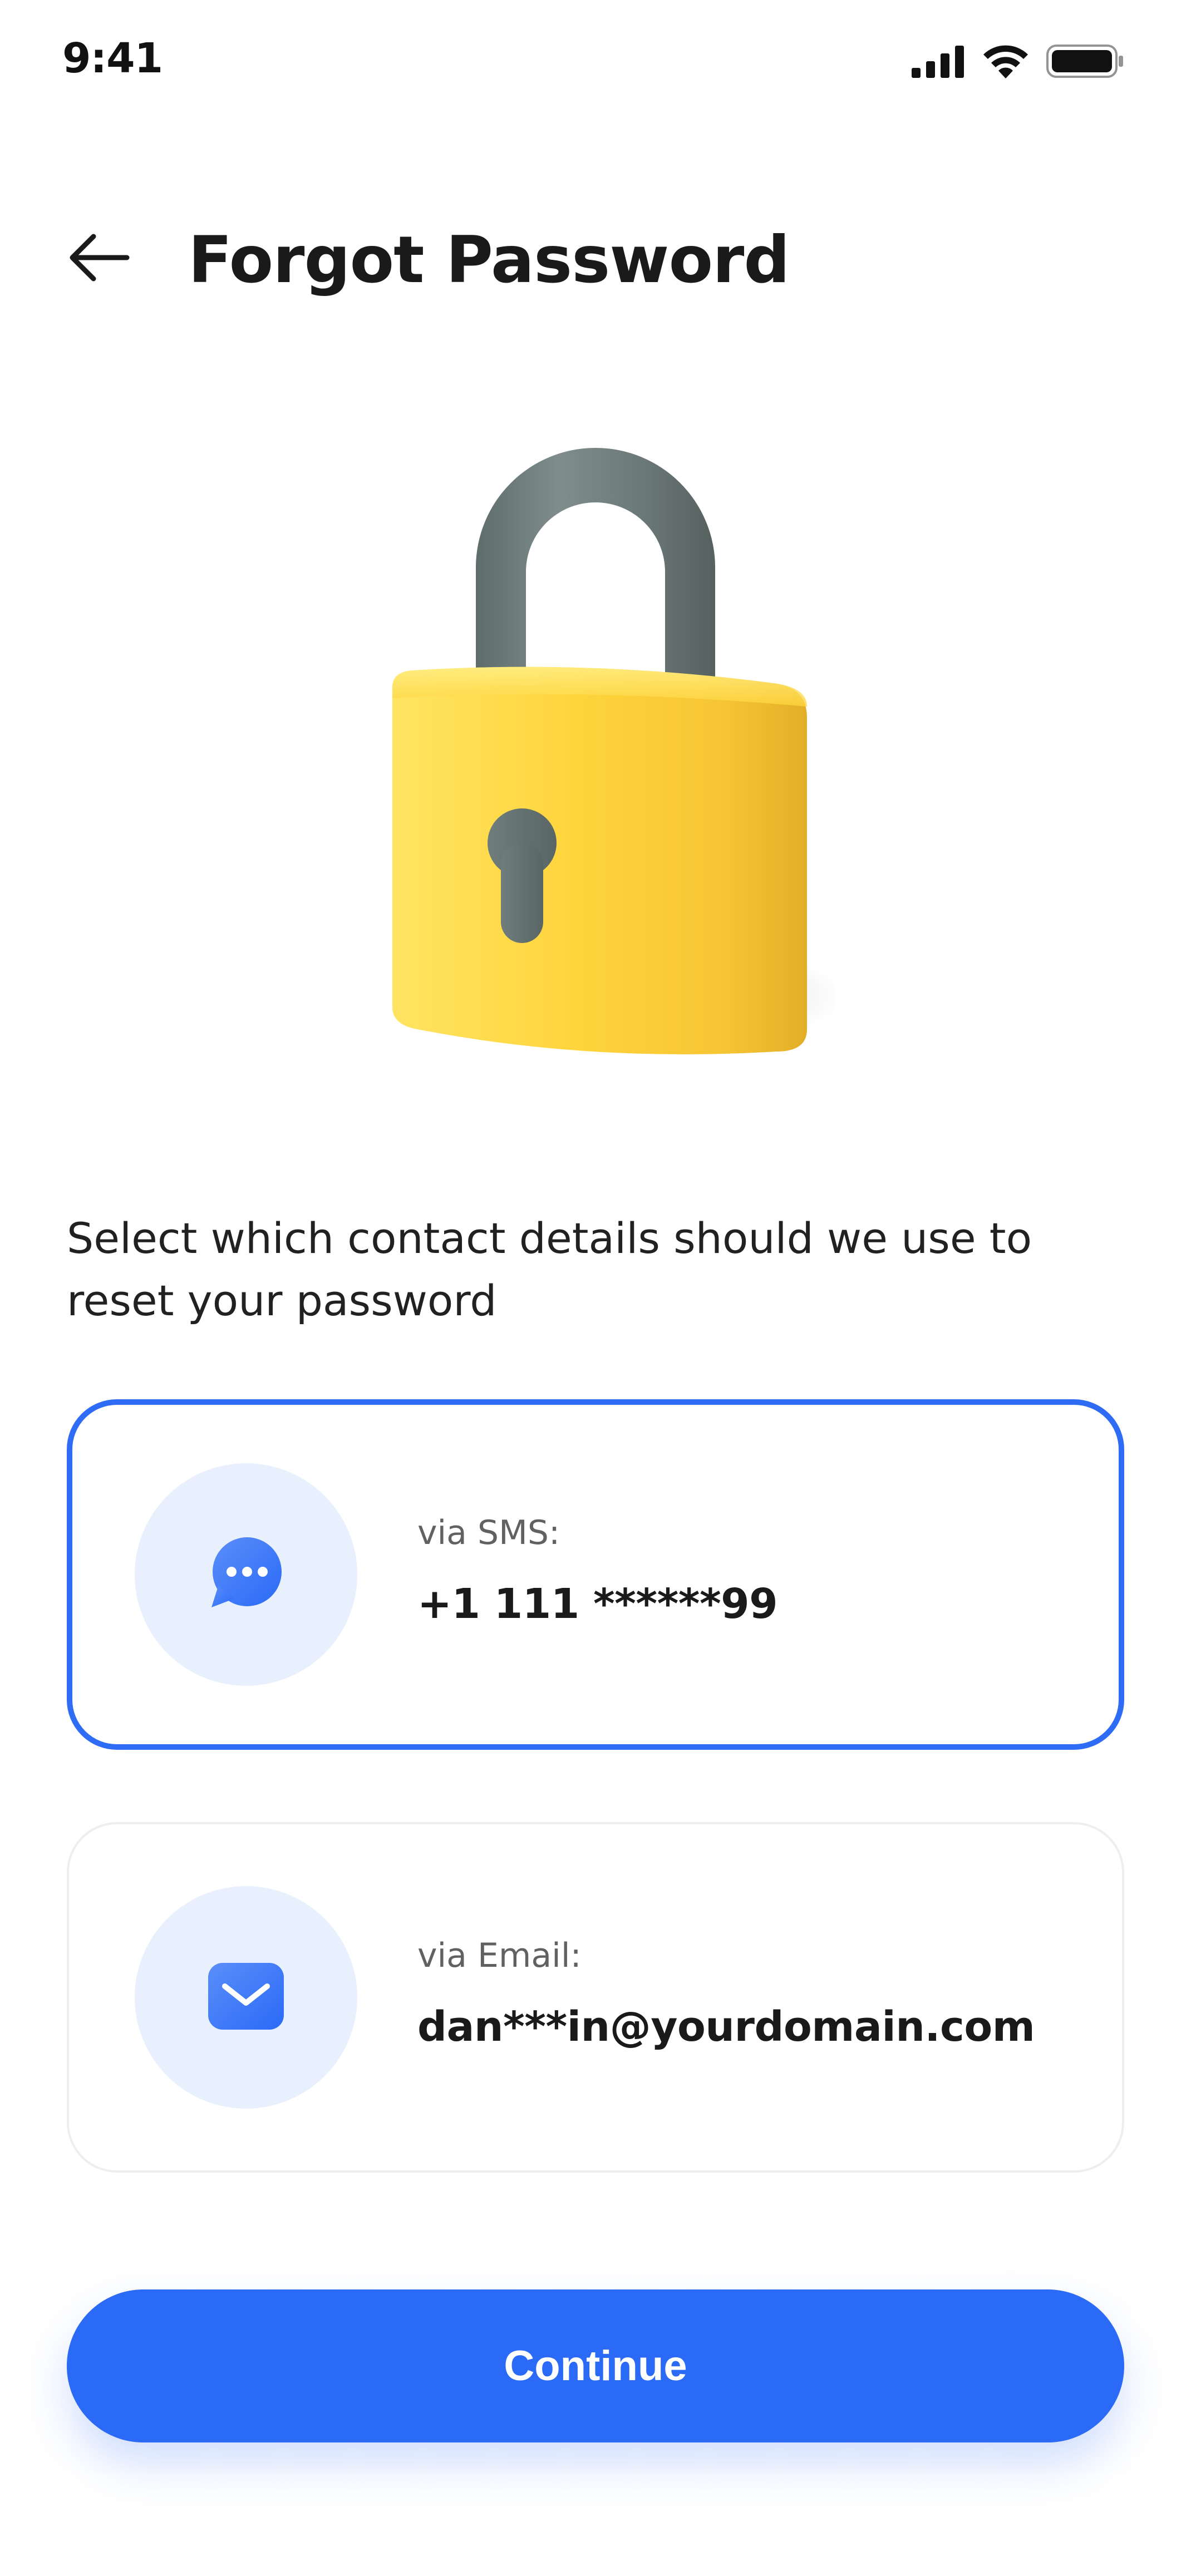 The width and height of the screenshot is (1191, 2576). Describe the element at coordinates (488, 1532) in the screenshot. I see `sms-option-label: via SMS:` at that location.